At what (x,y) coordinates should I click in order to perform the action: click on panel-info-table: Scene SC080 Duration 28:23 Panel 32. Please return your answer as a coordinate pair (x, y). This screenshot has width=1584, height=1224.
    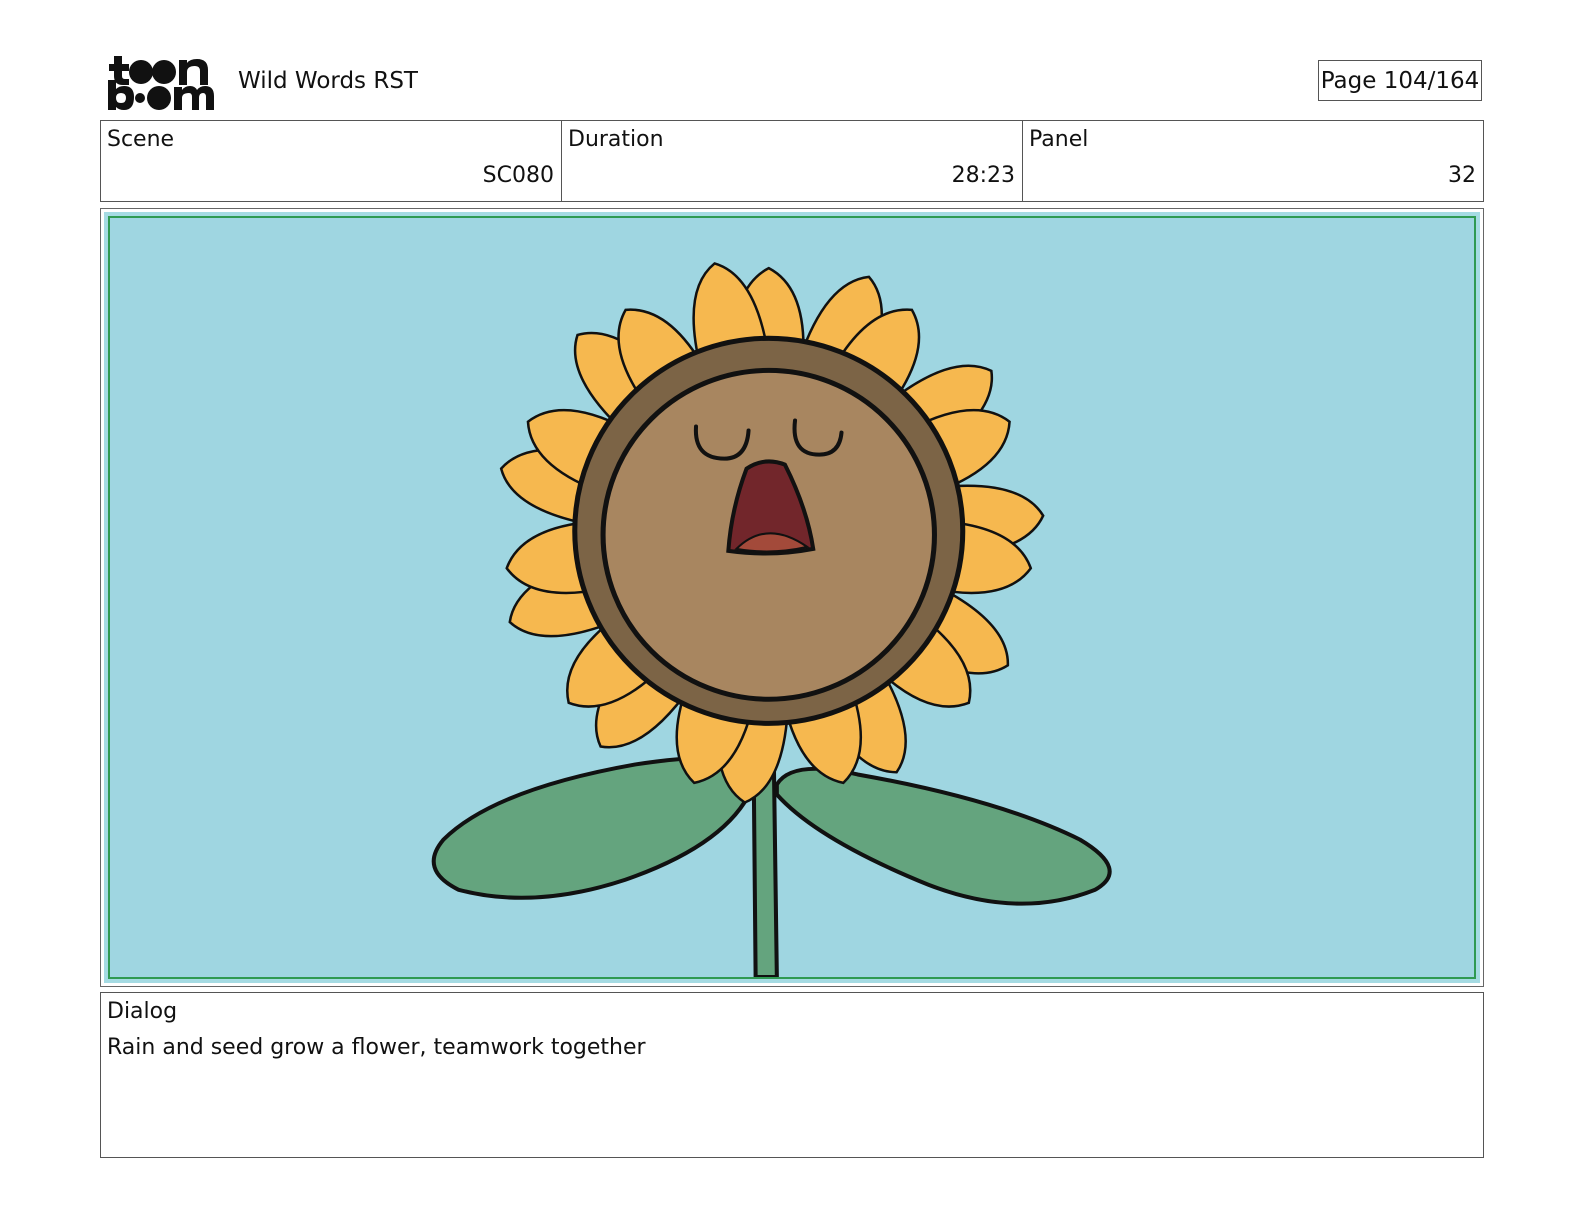
    Looking at the image, I should click on (792, 161).